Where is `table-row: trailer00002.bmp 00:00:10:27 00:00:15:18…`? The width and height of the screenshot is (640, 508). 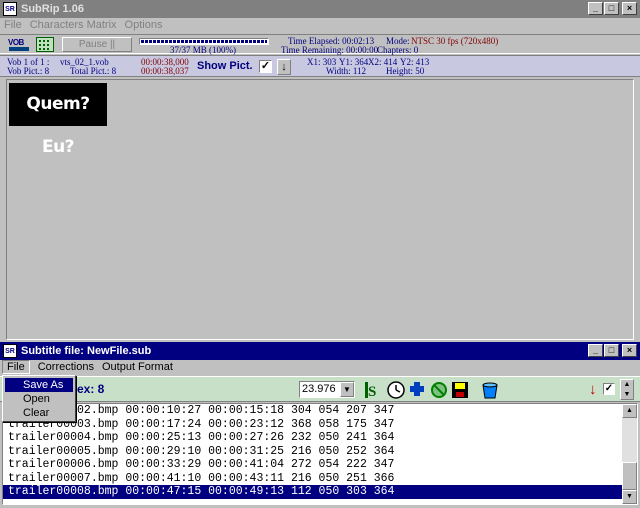
table-row: trailer00002.bmp 00:00:10:27 00:00:15:18… is located at coordinates (313, 411).